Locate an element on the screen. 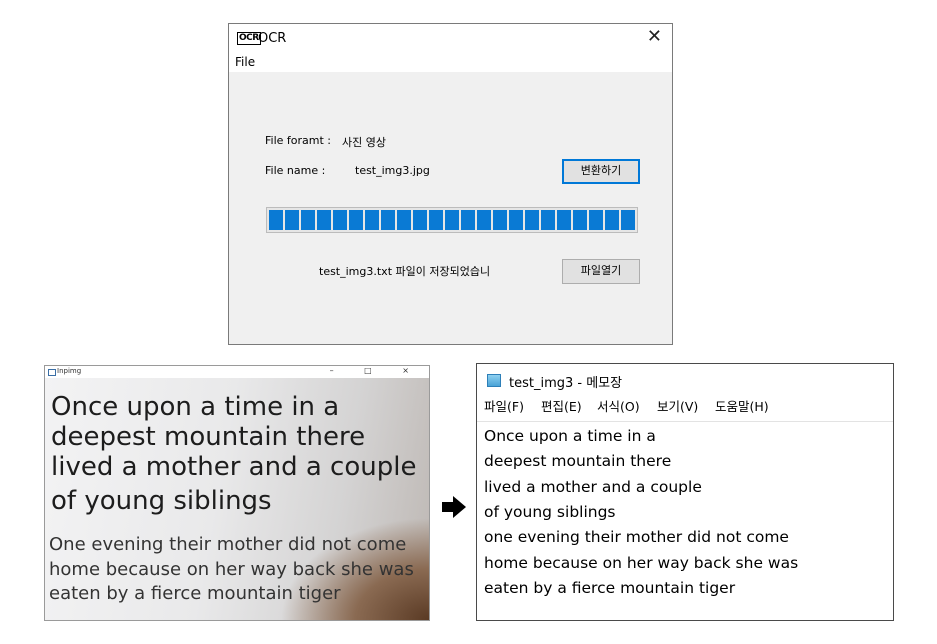  image-window-title: Inpimg is located at coordinates (69, 371).